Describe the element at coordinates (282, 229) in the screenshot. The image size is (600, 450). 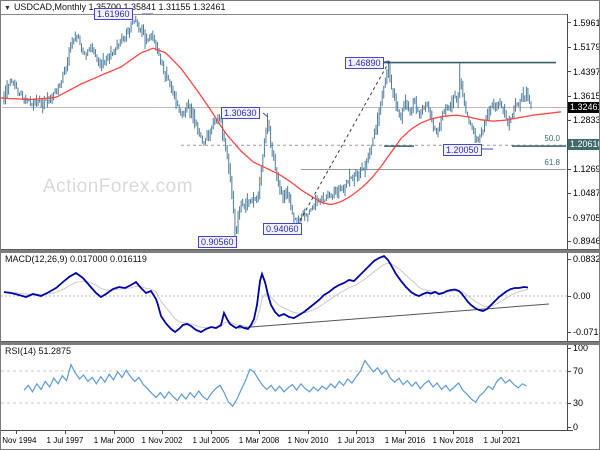
I see `price-annotation-label: 0.94060` at that location.